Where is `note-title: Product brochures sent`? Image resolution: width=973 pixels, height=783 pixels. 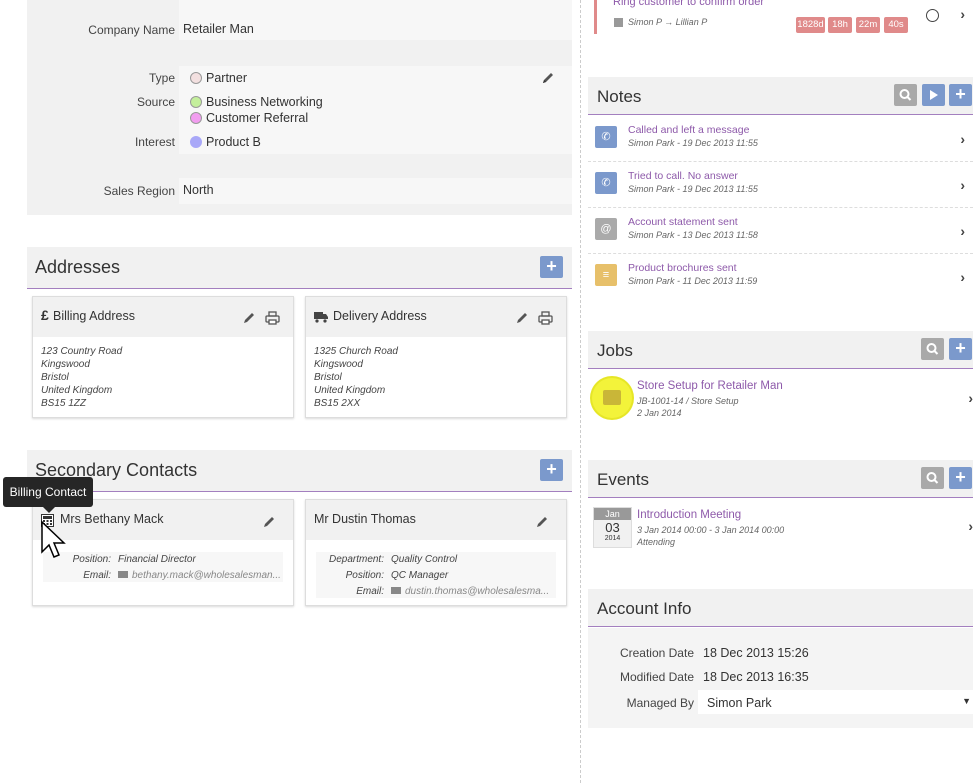
note-title: Product brochures sent is located at coordinates (682, 268).